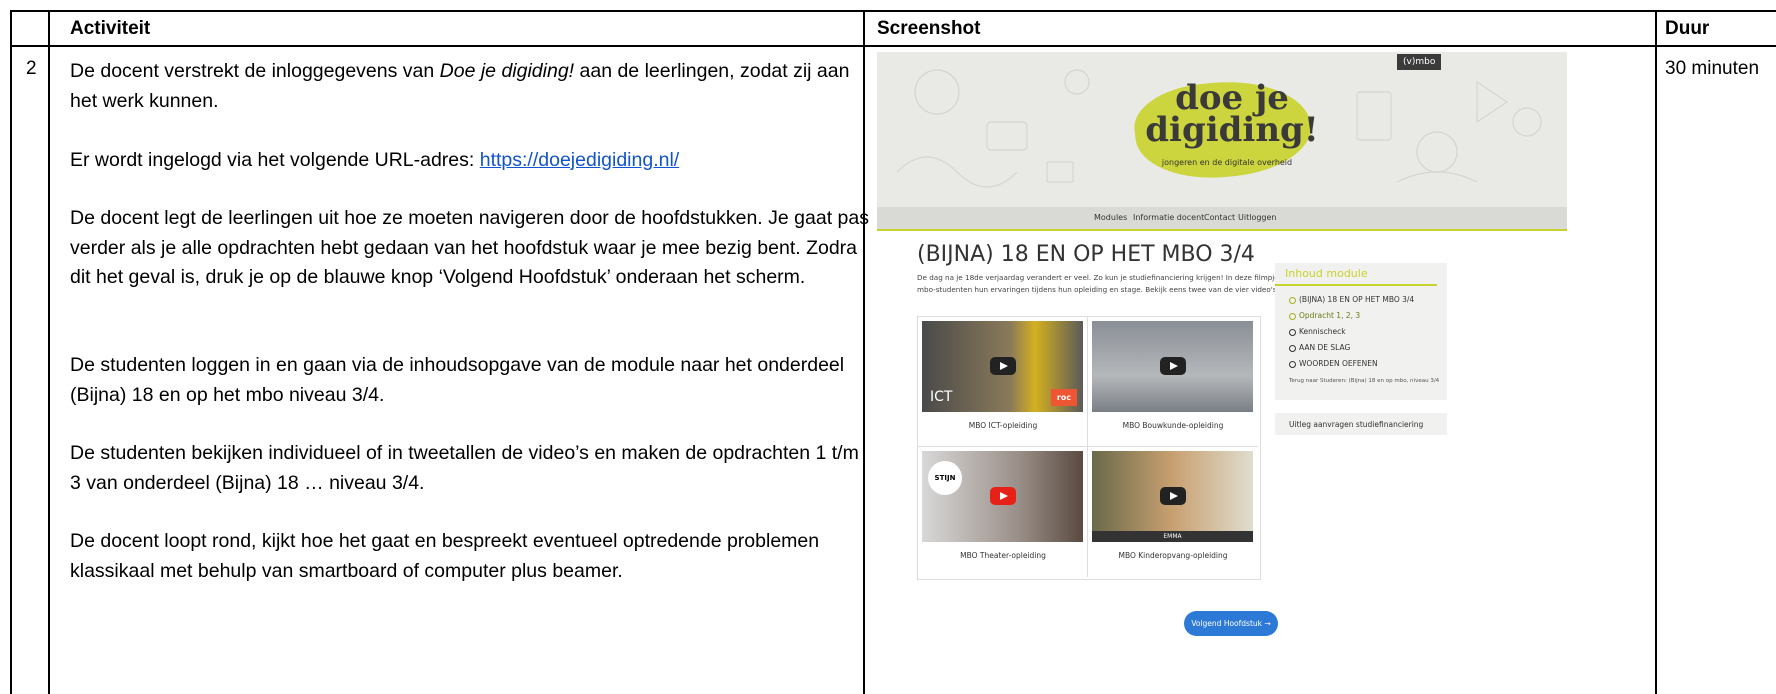 This screenshot has height=694, width=1776. Describe the element at coordinates (1322, 331) in the screenshot. I see `sidebar-item-label: Kennischeck` at that location.